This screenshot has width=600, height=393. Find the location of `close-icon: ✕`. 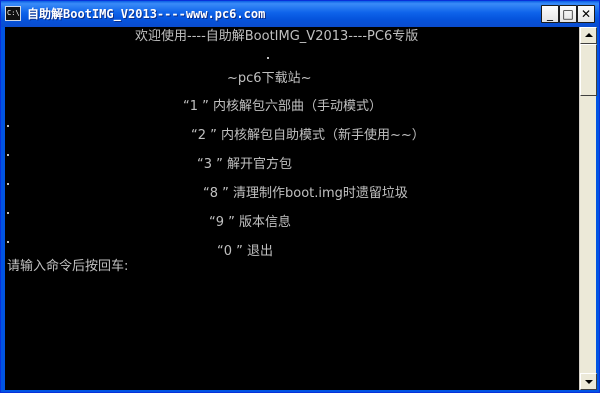

close-icon: ✕ is located at coordinates (586, 14).